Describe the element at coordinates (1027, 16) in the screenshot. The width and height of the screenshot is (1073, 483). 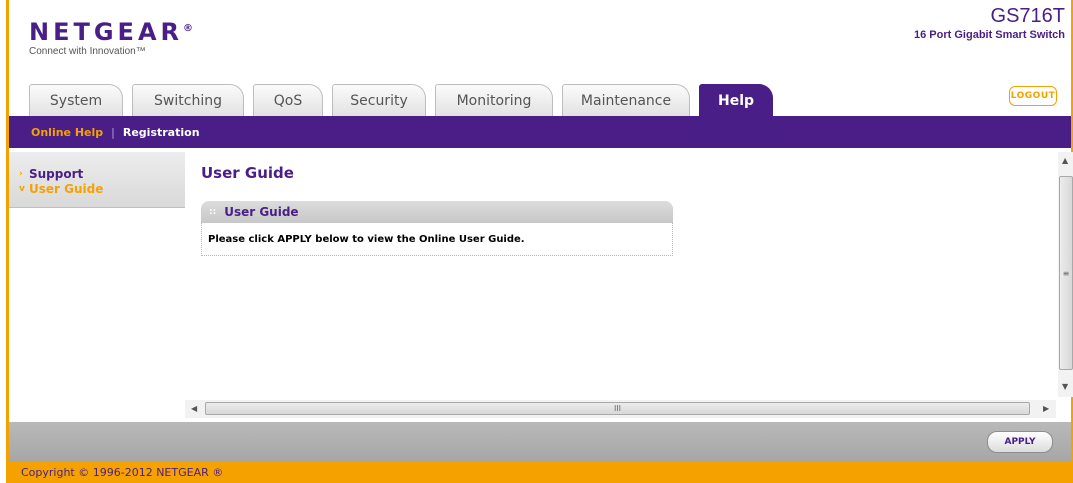
I see `device-model: GS716T` at that location.